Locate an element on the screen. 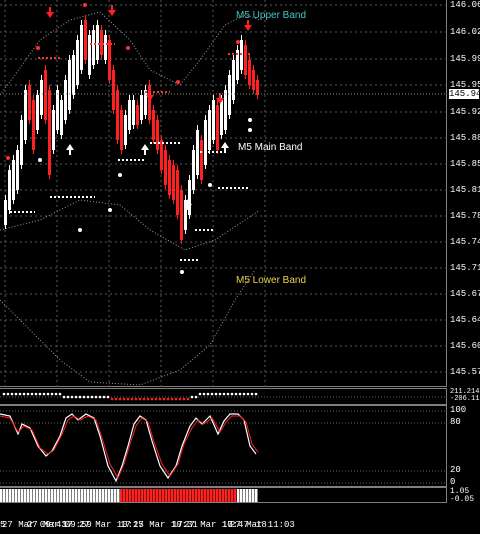 The image size is (480, 534). trend-bar-pane is located at coordinates (223, 495).